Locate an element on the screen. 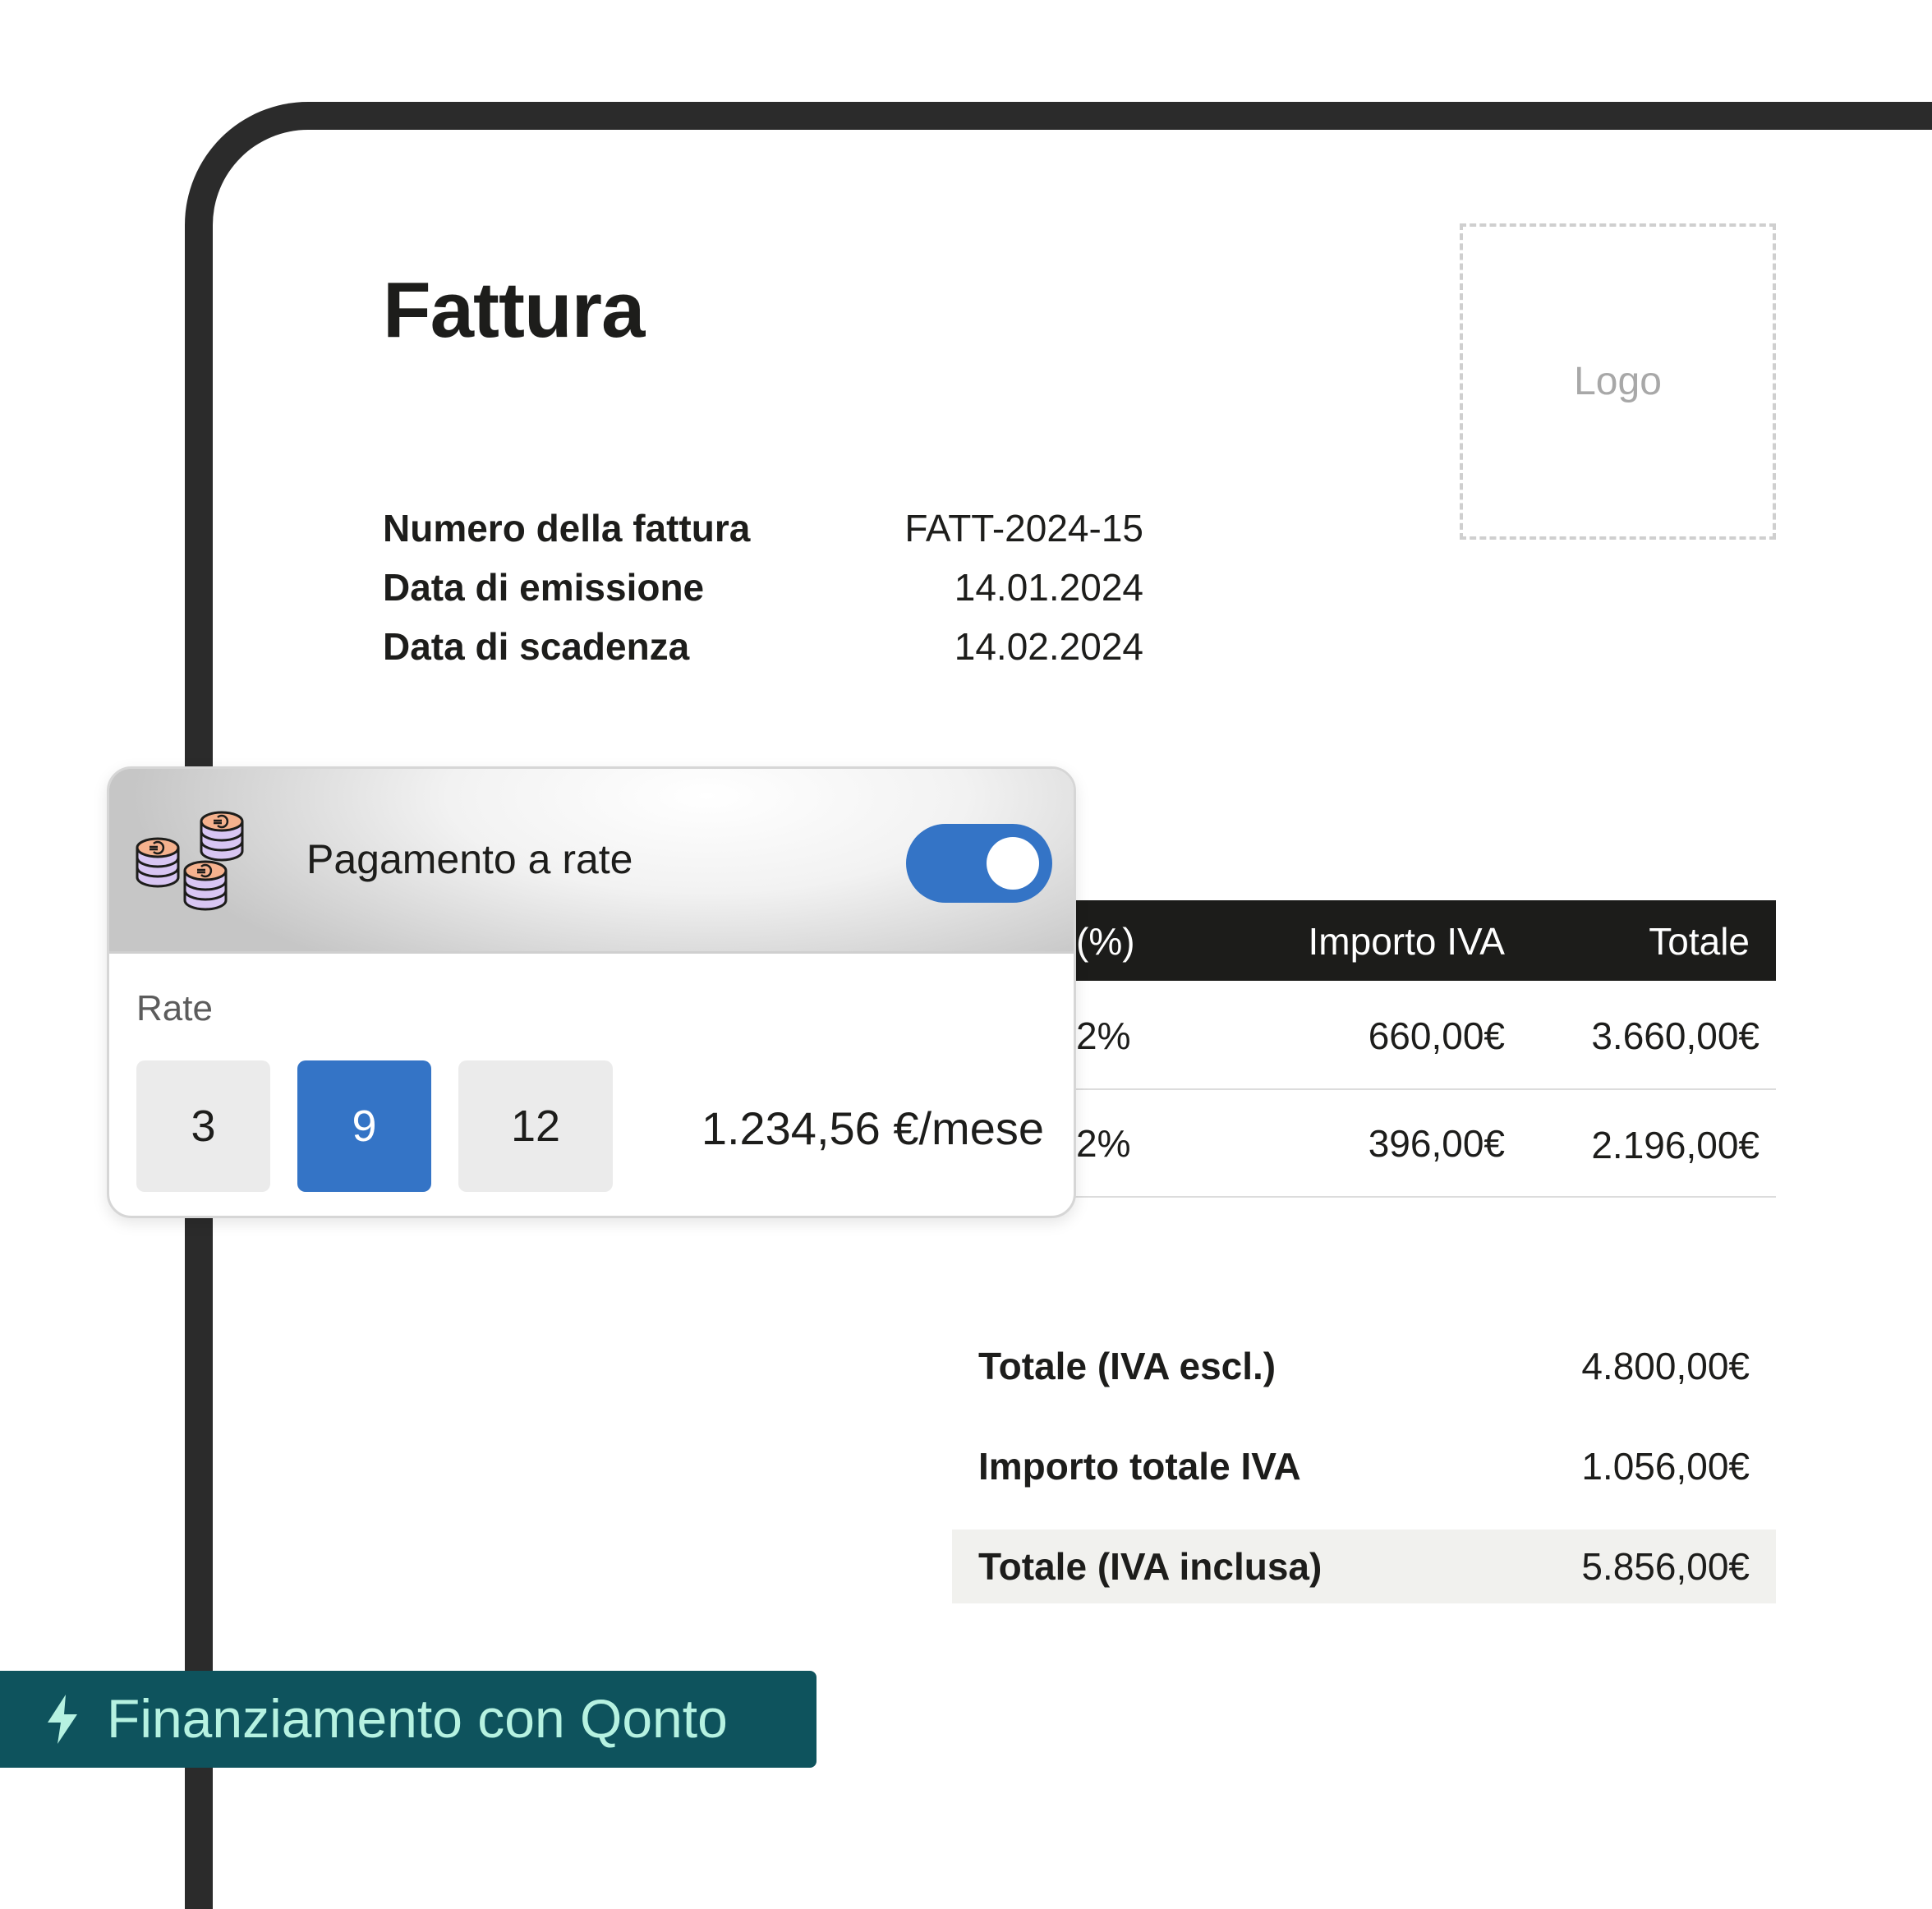 The height and width of the screenshot is (1909, 1932). invoice-number-value: FATT-2024-15 is located at coordinates (1023, 528).